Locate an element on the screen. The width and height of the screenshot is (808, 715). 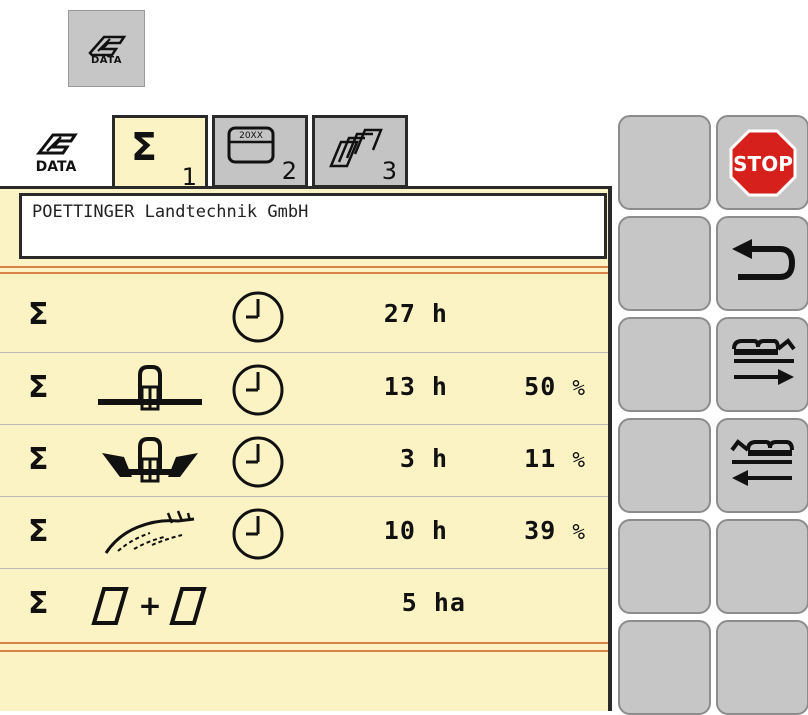
transport-percent-value: 50 % is located at coordinates (536, 386).